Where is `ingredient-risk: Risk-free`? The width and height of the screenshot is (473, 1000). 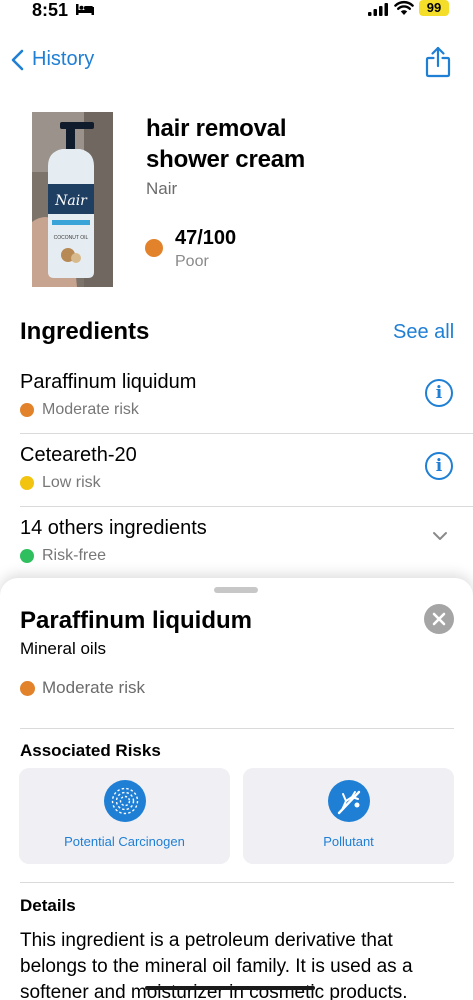
ingredient-risk: Risk-free is located at coordinates (63, 556).